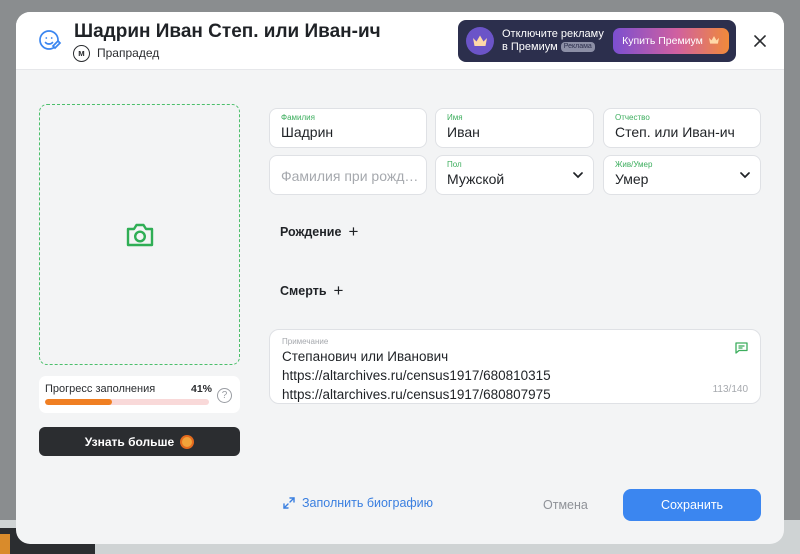  Describe the element at coordinates (632, 179) in the screenshot. I see `alive-status-value: Умер` at that location.